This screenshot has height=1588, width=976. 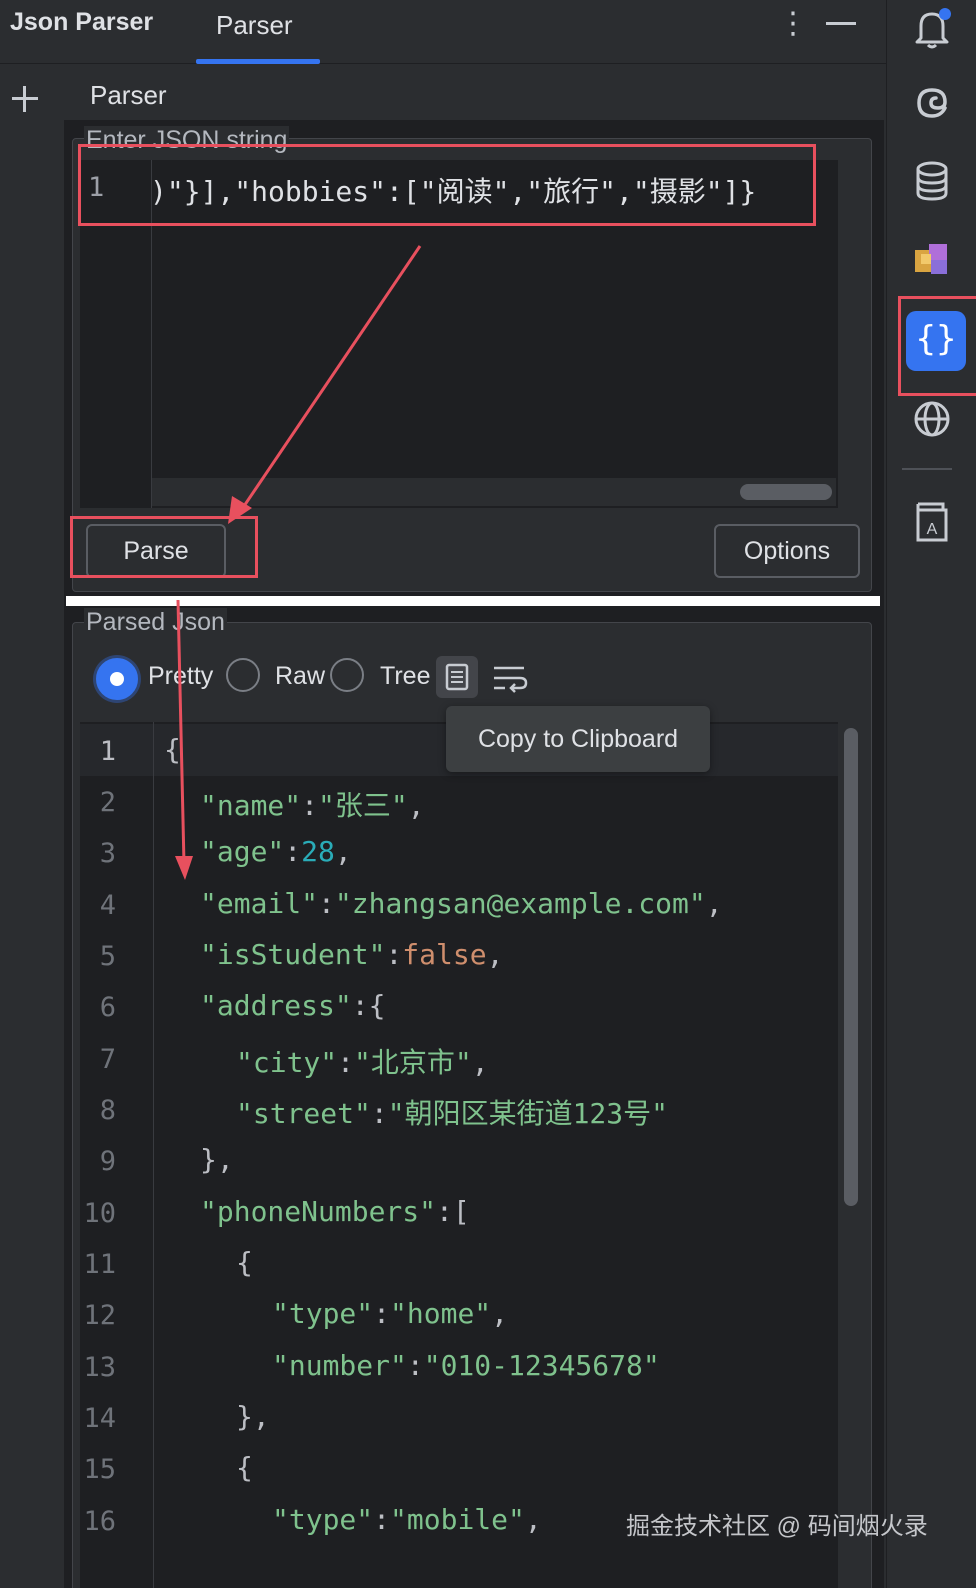 What do you see at coordinates (932, 103) in the screenshot?
I see `ai-assistant-icon` at bounding box center [932, 103].